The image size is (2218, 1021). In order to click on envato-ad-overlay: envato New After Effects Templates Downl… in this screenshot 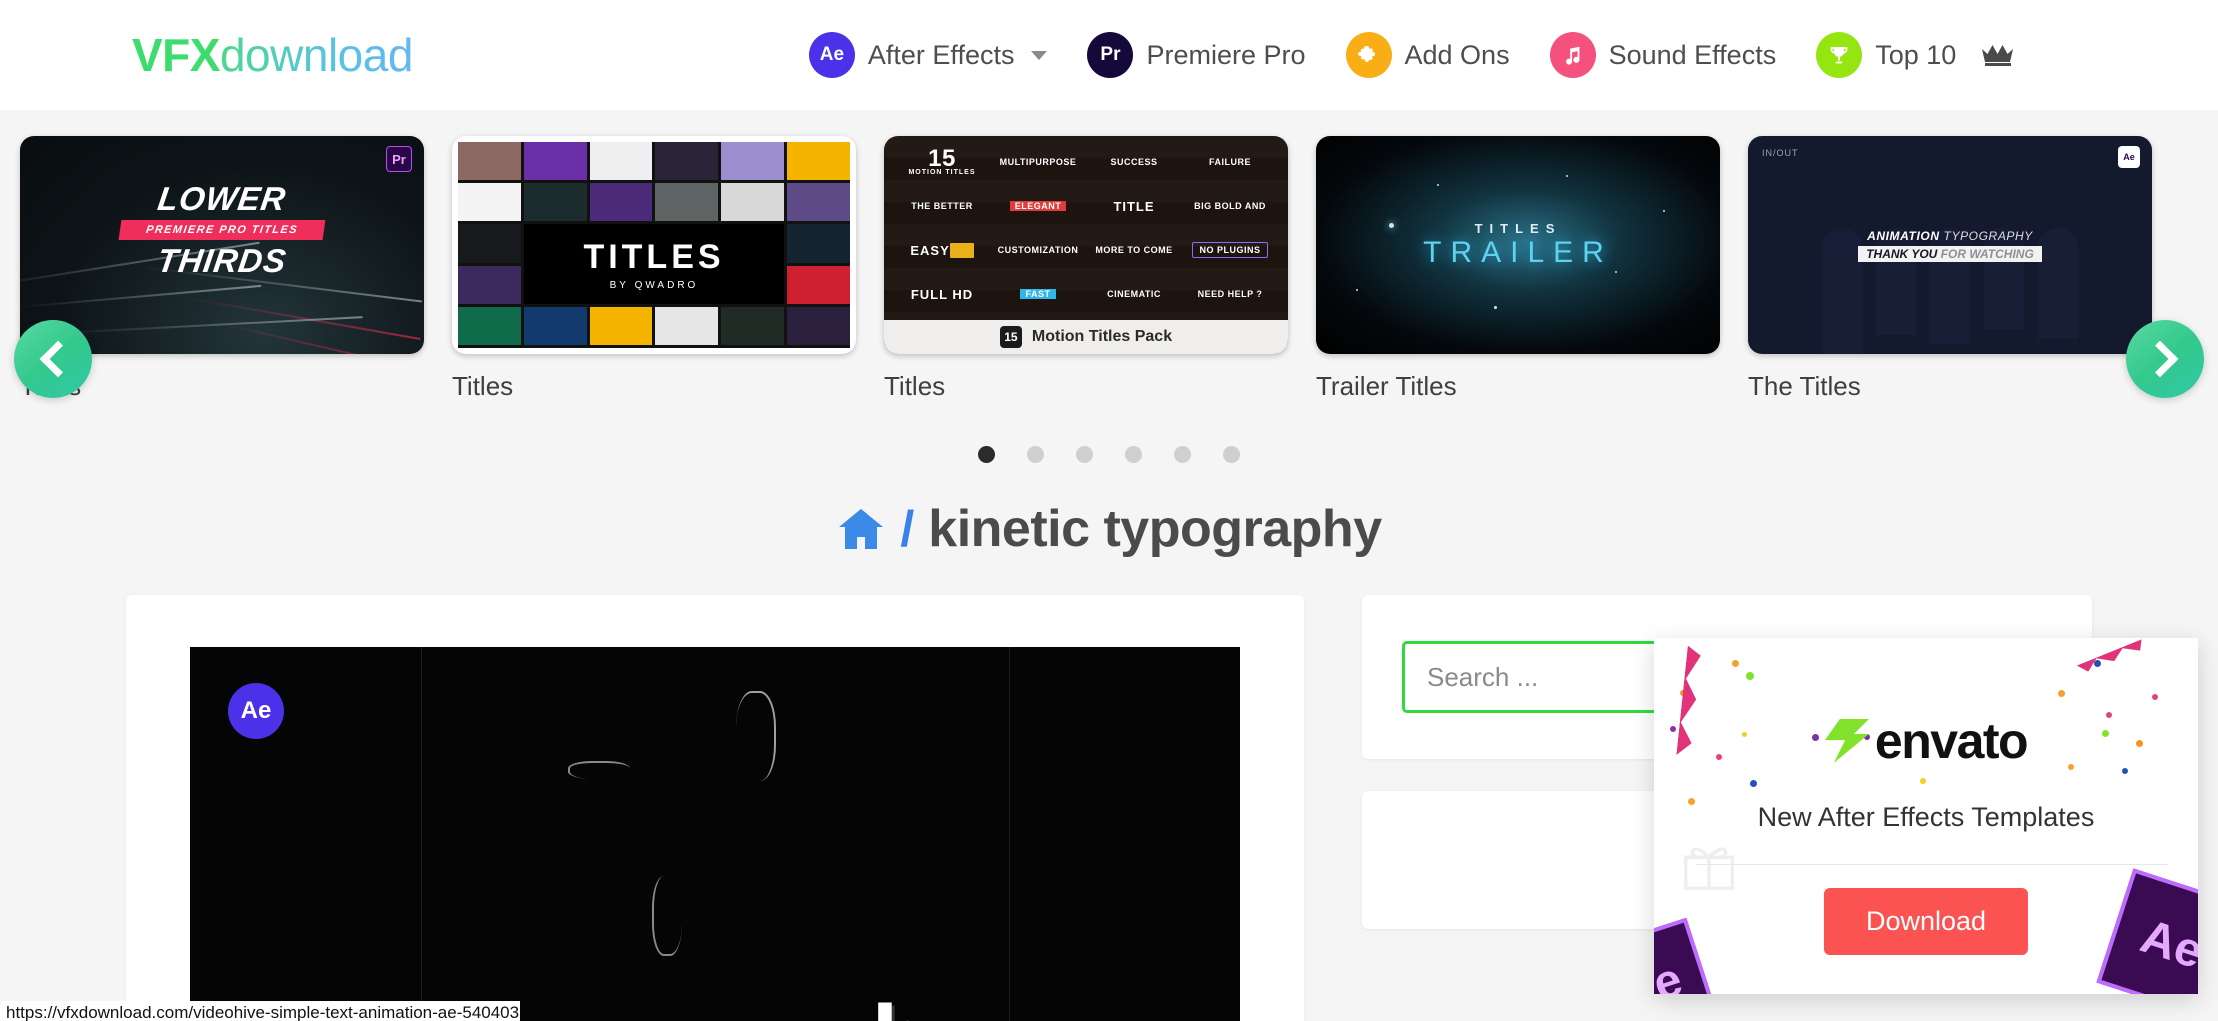, I will do `click(1926, 816)`.